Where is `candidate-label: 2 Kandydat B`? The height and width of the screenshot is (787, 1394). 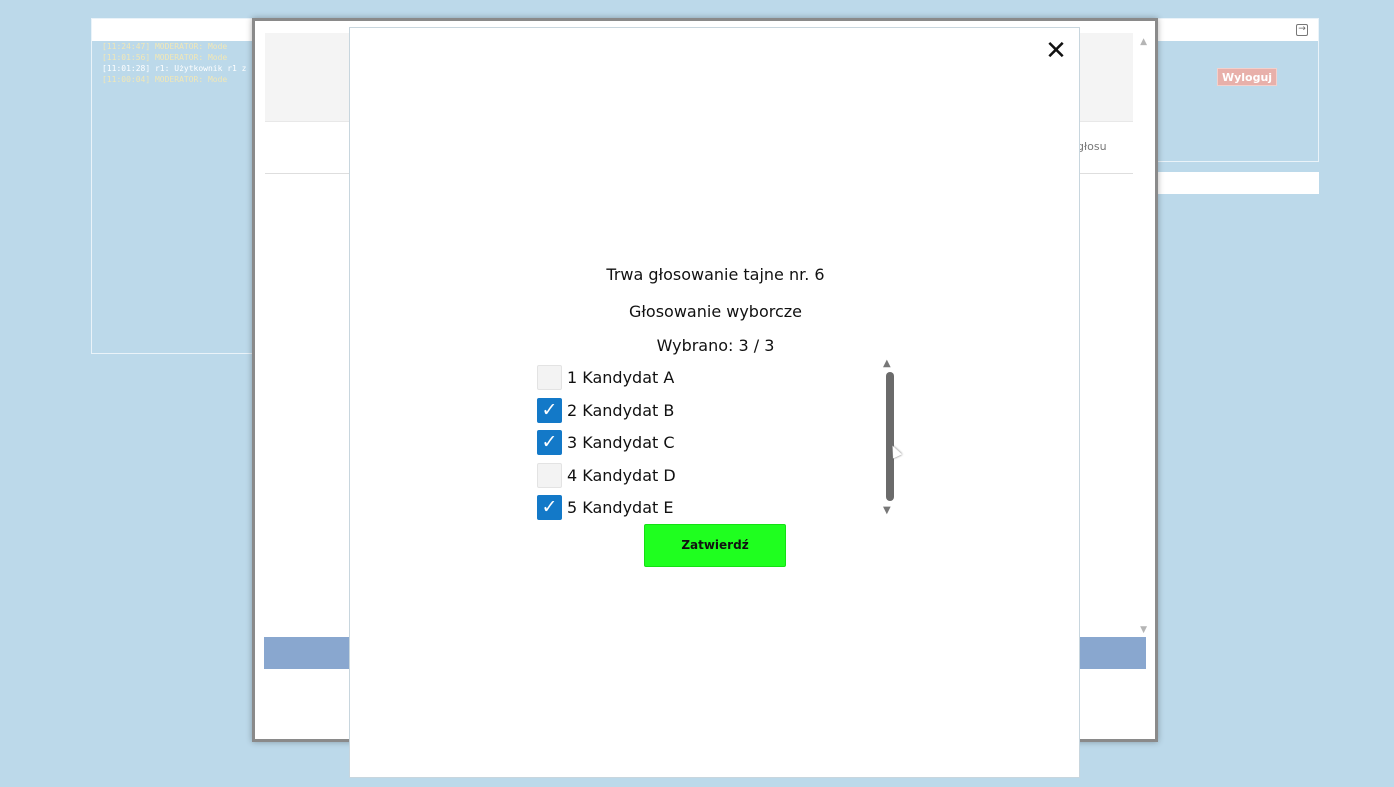
candidate-label: 2 Kandydat B is located at coordinates (621, 410).